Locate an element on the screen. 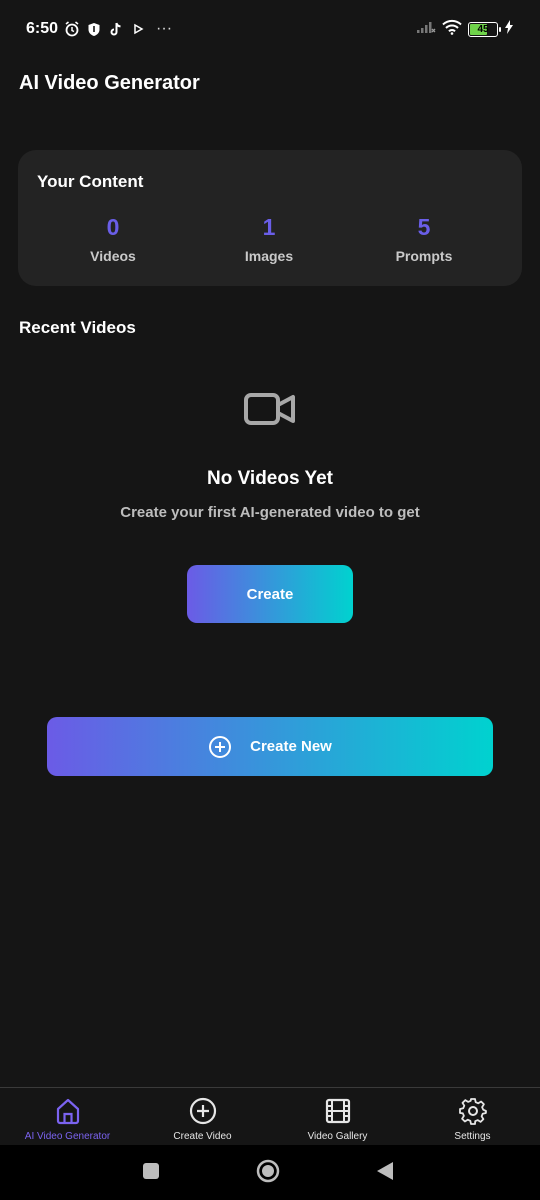  status-bar: 6:50 ··· 45 is located at coordinates (270, 29).